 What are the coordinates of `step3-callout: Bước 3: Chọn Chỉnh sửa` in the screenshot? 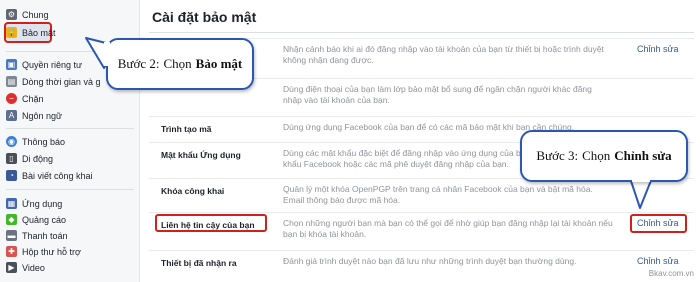 It's located at (604, 156).